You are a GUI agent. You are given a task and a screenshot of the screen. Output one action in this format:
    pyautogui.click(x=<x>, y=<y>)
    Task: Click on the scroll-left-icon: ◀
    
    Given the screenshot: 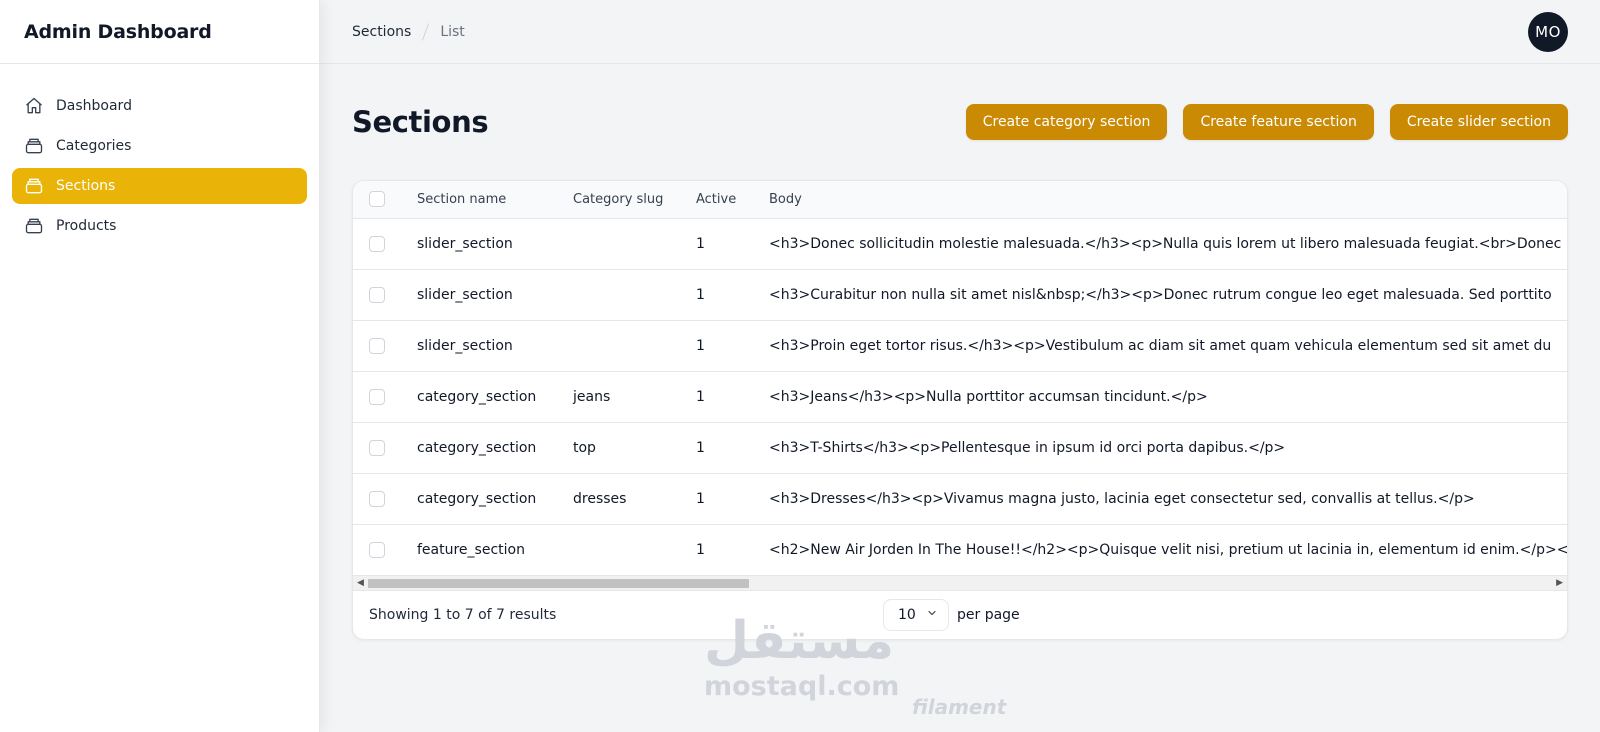 What is the action you would take?
    pyautogui.click(x=360, y=583)
    